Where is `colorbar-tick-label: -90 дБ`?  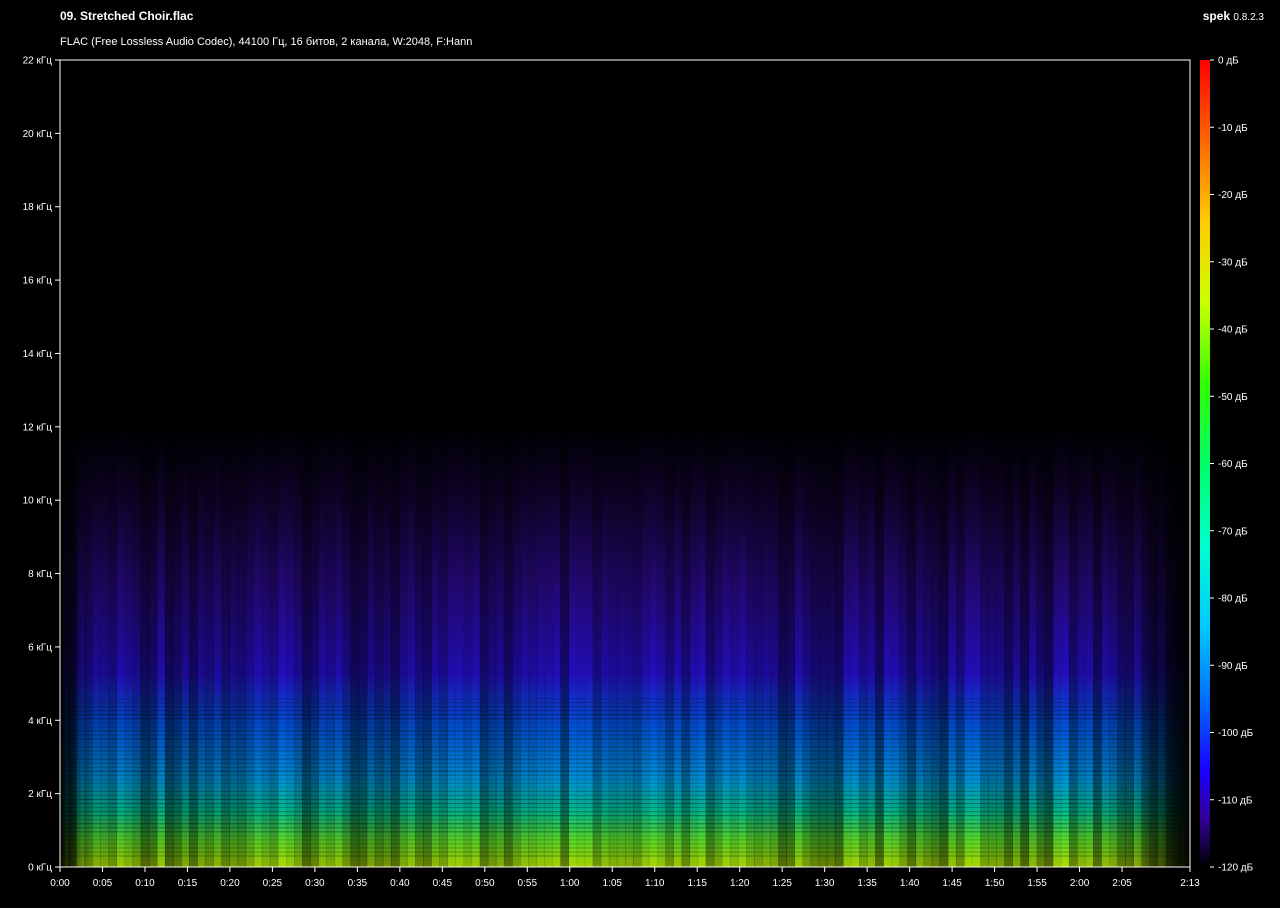 colorbar-tick-label: -90 дБ is located at coordinates (1233, 666).